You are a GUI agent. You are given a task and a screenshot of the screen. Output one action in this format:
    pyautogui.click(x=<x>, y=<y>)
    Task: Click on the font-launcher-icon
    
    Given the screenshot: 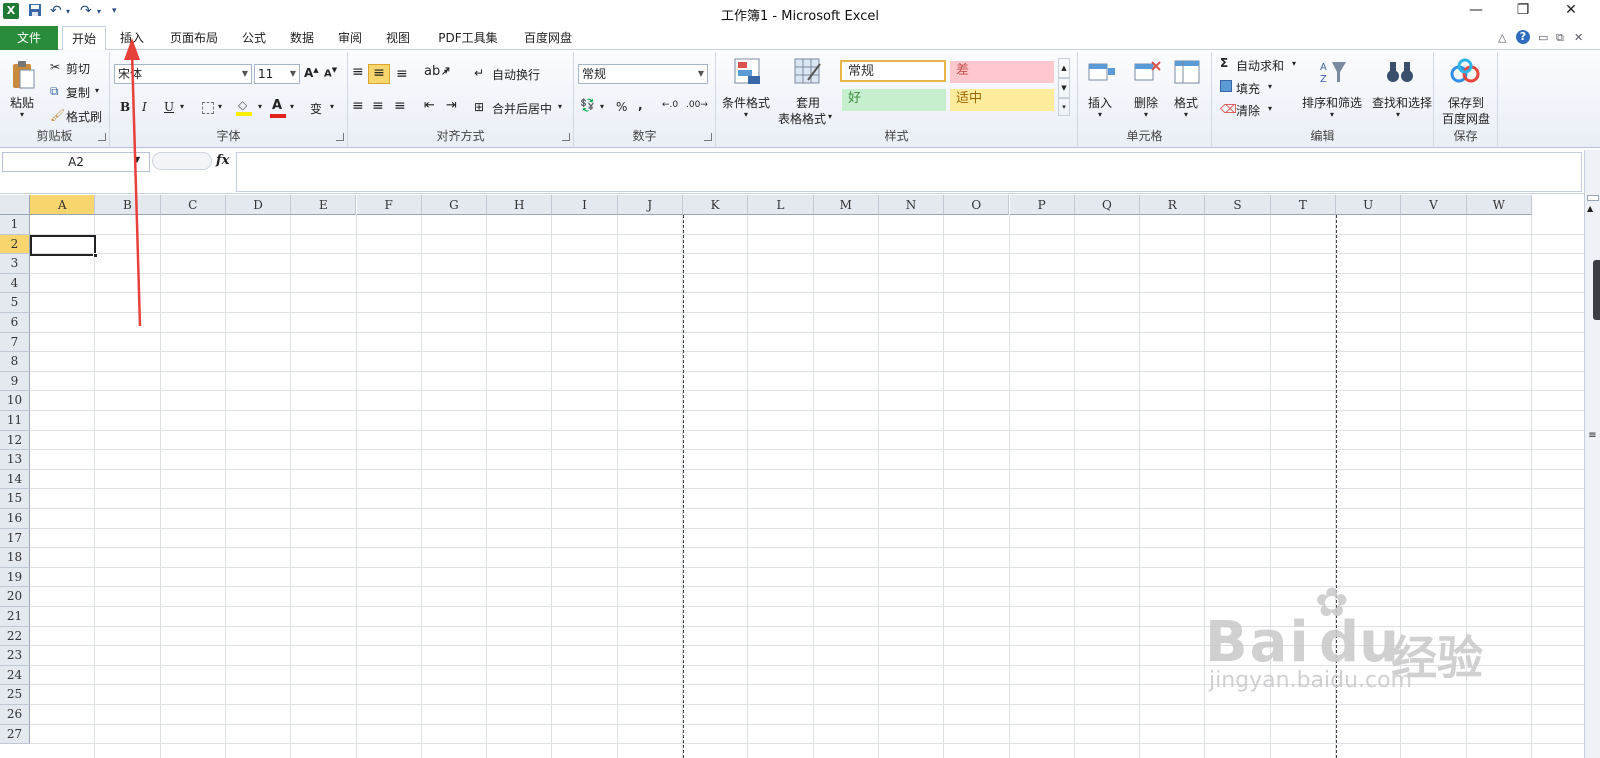 What is the action you would take?
    pyautogui.click(x=340, y=137)
    